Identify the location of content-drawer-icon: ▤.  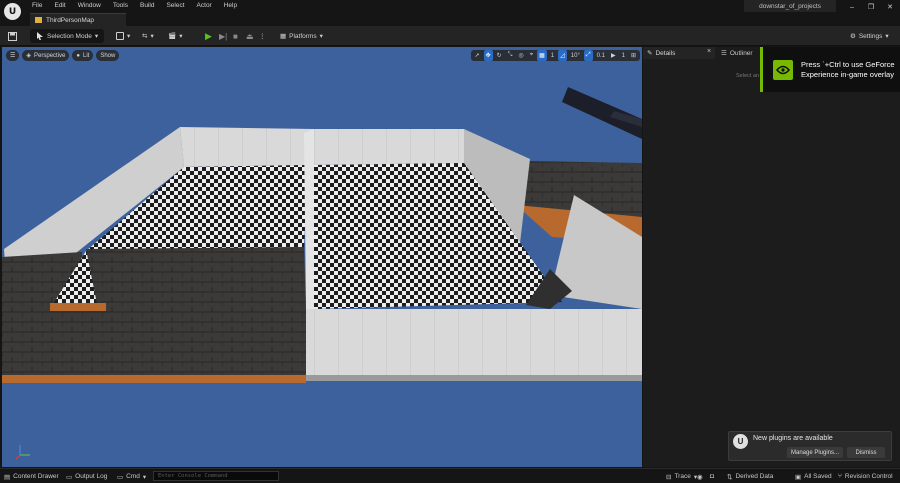
(7, 477).